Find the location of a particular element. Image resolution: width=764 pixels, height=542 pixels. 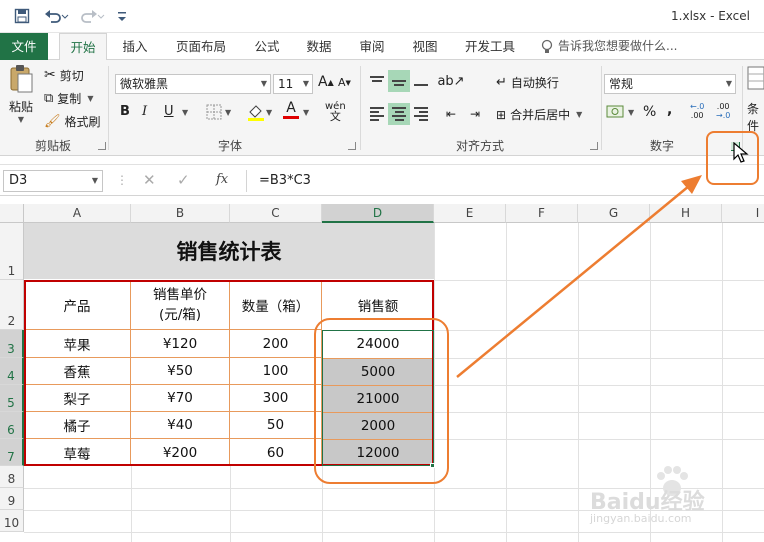

save-icon is located at coordinates (22, 16).